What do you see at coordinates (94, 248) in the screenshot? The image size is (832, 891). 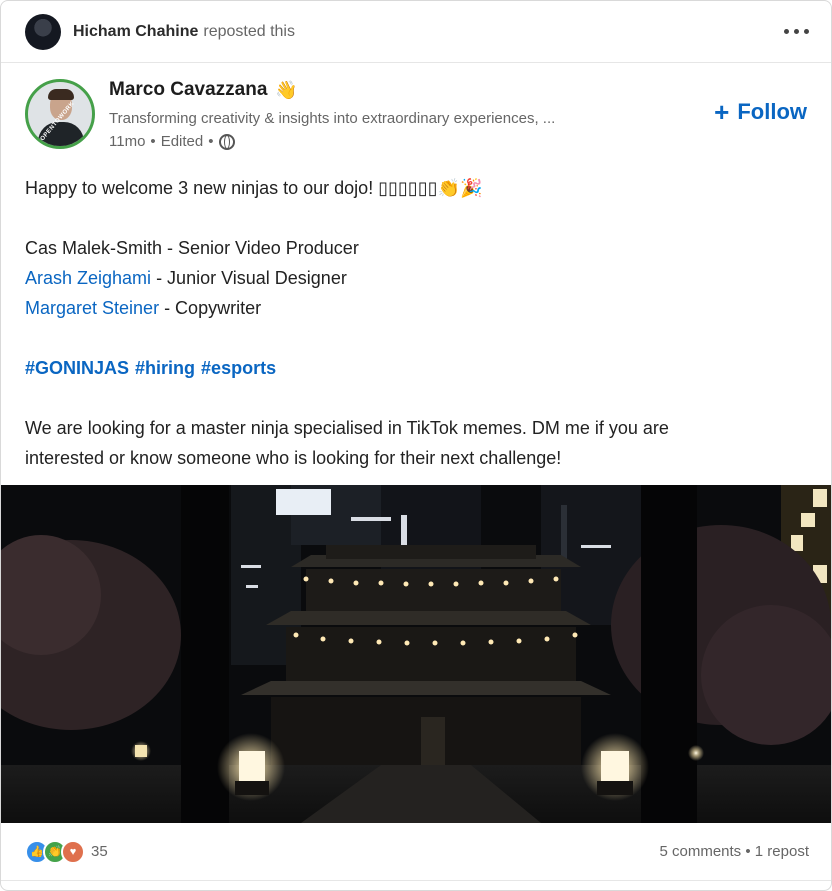 I see `hire-name: Cas Malek-Smith` at bounding box center [94, 248].